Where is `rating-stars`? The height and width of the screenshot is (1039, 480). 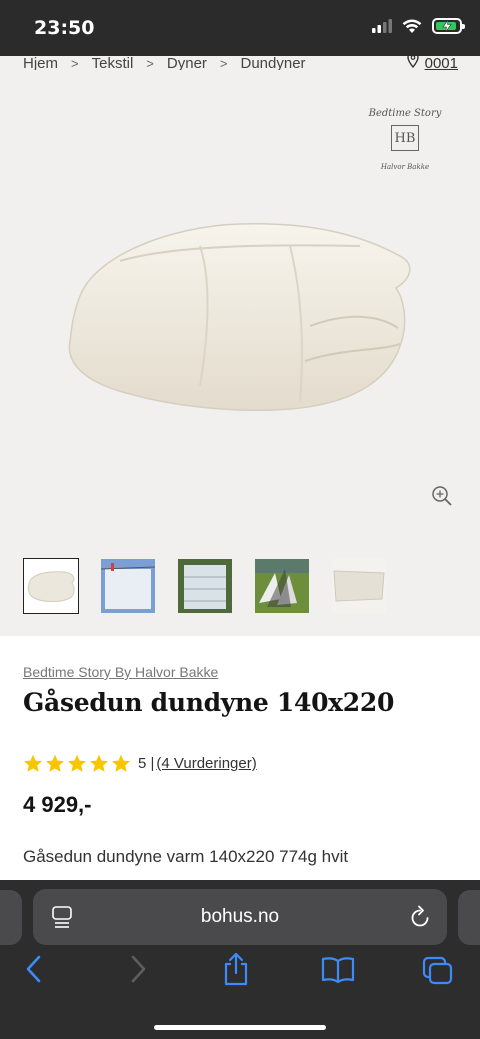
rating-stars is located at coordinates (77, 763).